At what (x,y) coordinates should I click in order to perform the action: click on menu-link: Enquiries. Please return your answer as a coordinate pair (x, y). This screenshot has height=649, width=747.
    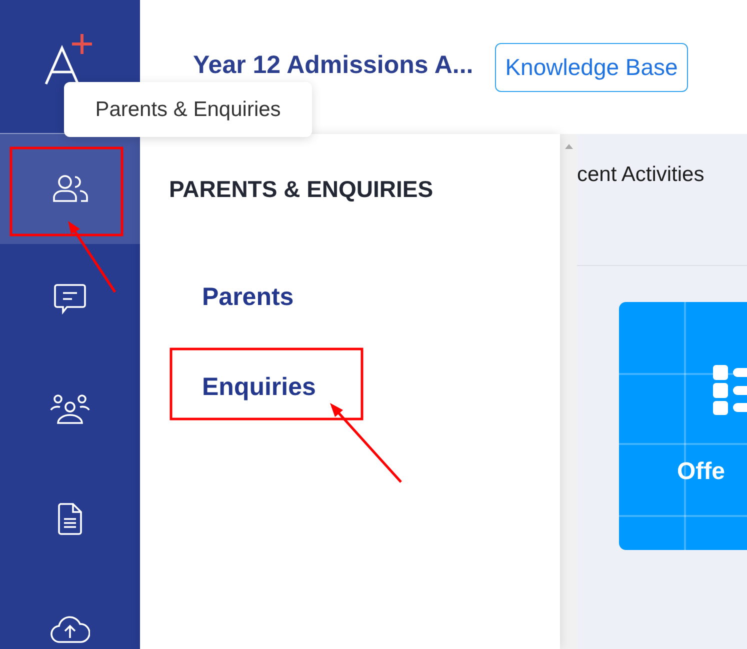
    Looking at the image, I should click on (259, 418).